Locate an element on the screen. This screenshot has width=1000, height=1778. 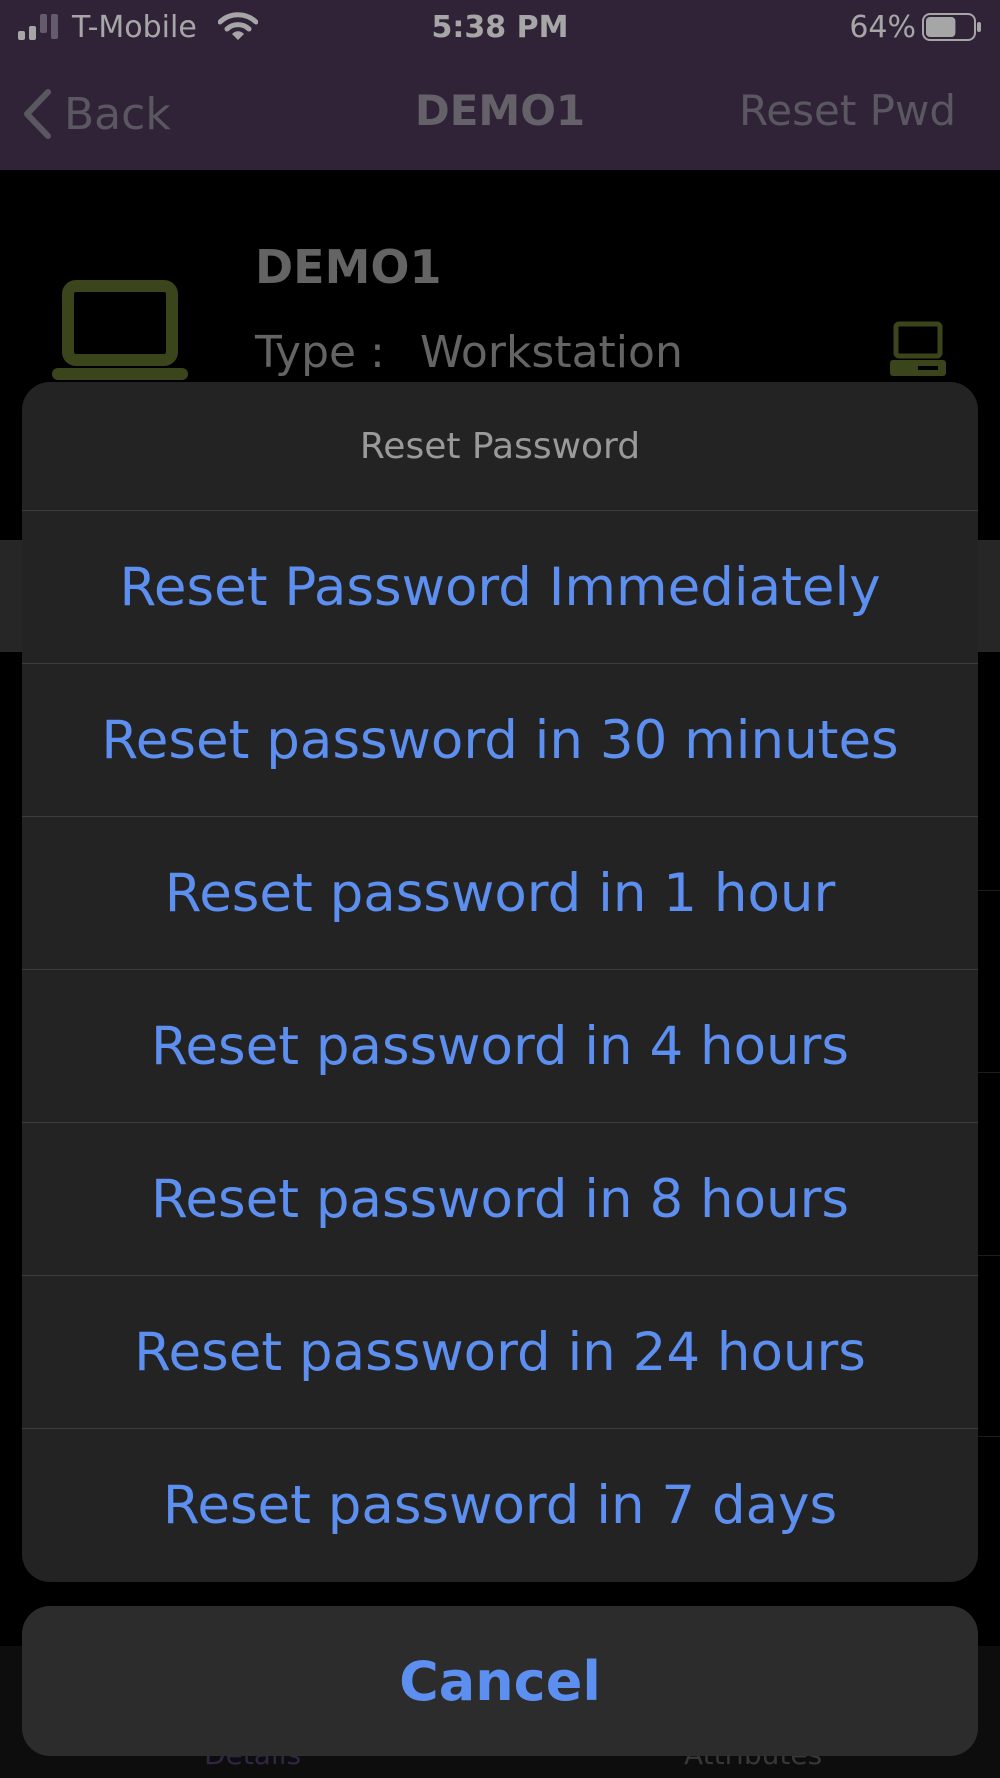
reset-8-hours-option: Reset password in 8 hours is located at coordinates (500, 1199).